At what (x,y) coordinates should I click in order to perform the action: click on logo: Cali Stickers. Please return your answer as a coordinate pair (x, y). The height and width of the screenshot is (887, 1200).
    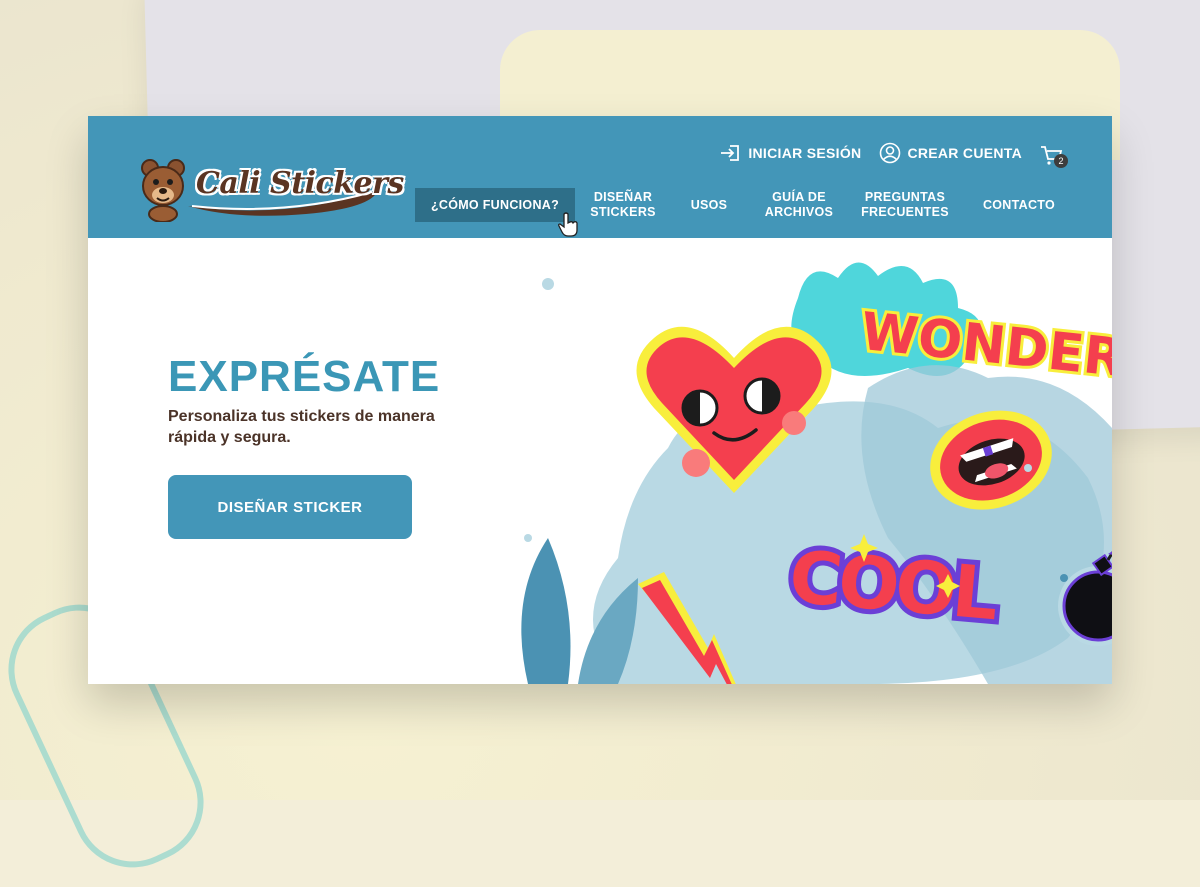
    Looking at the image, I should click on (270, 189).